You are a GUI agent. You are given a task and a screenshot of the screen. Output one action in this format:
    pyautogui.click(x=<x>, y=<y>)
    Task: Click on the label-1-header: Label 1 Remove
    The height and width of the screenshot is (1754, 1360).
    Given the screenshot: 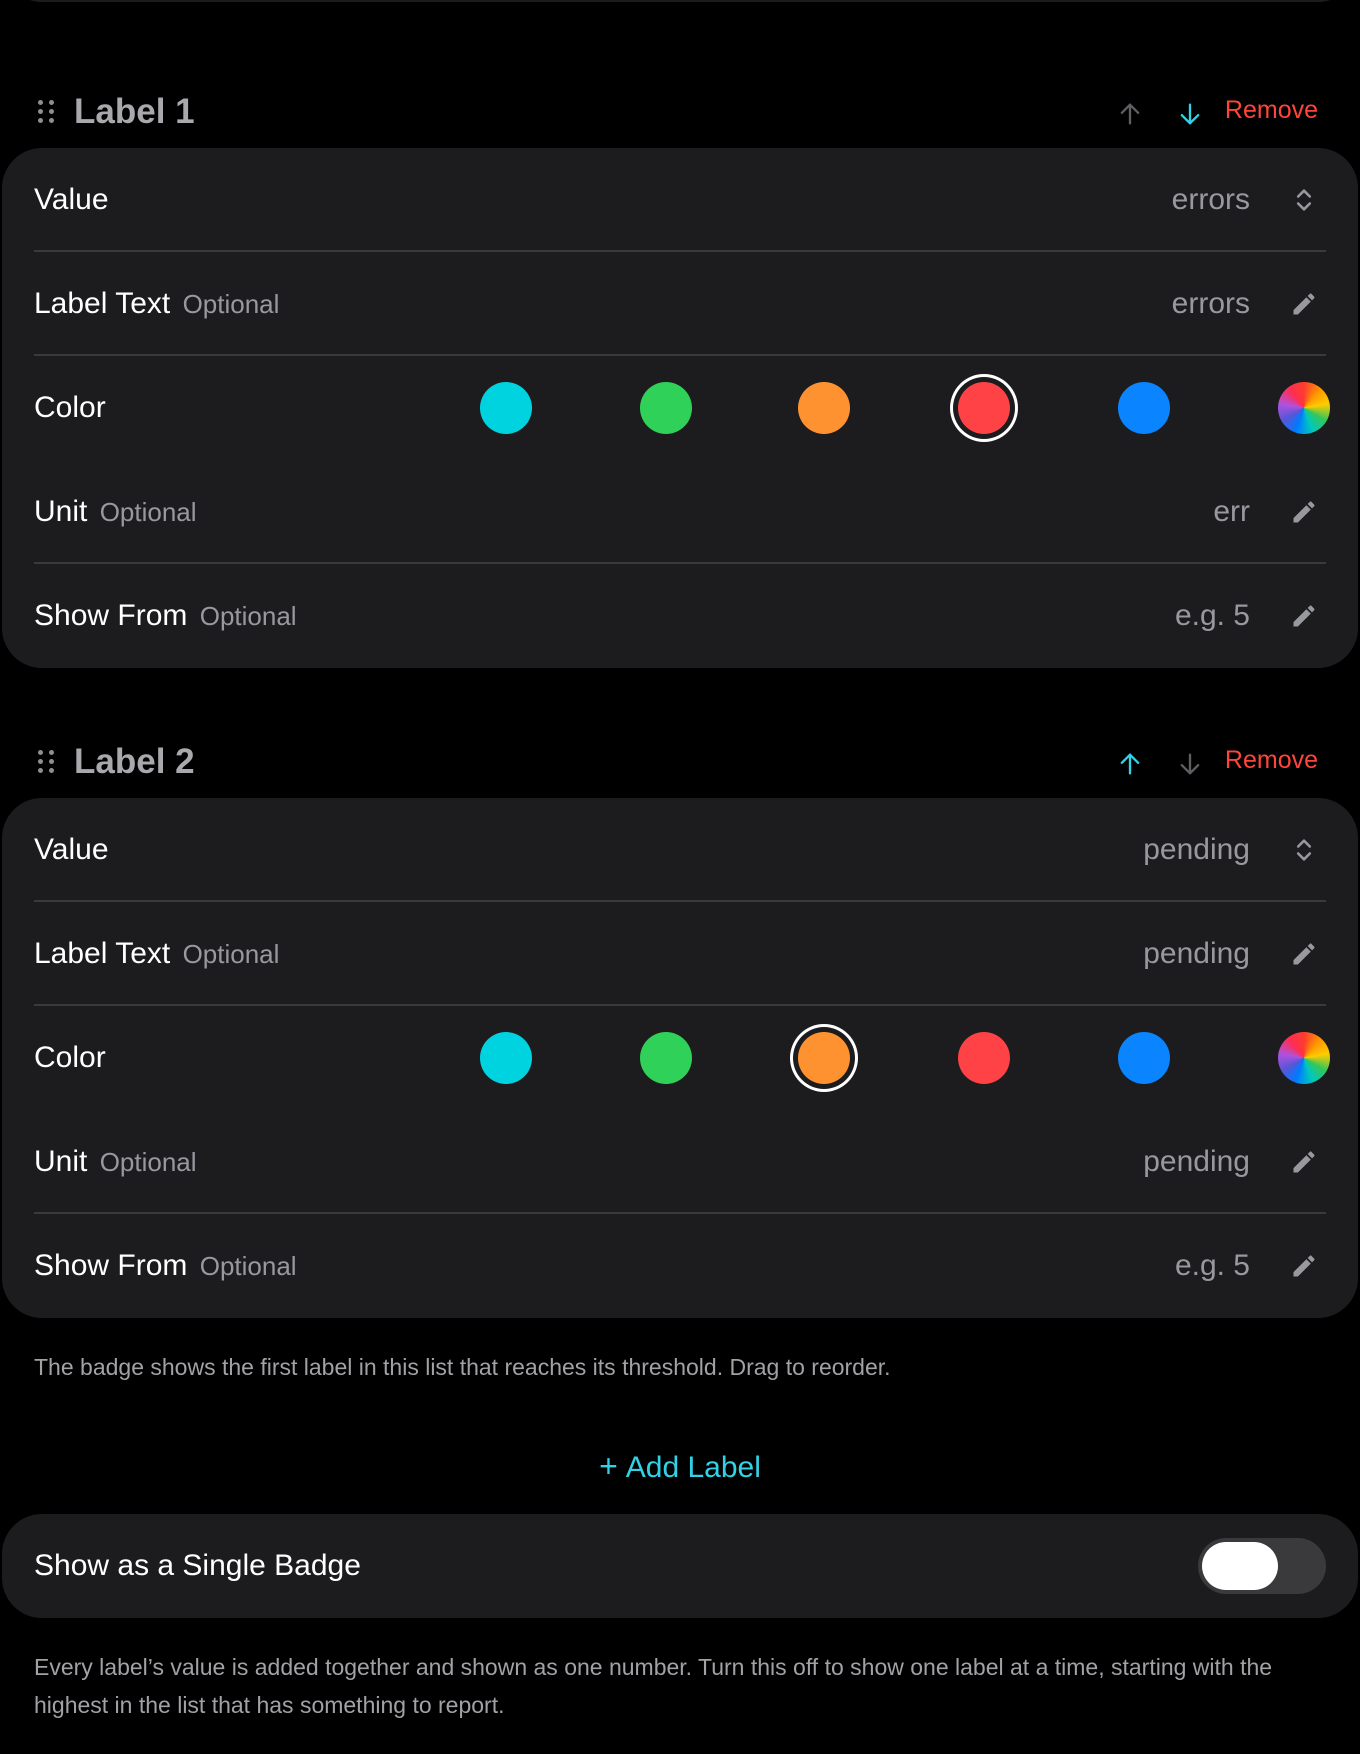 What is the action you would take?
    pyautogui.click(x=680, y=112)
    